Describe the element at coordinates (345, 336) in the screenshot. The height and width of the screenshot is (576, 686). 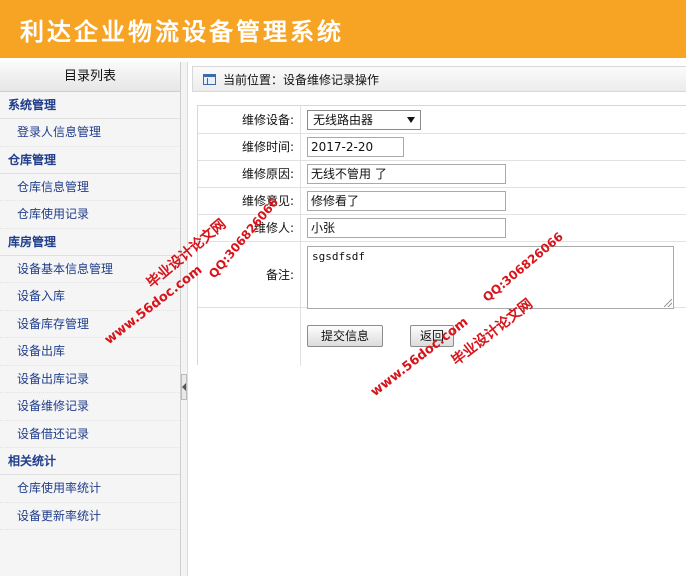
I see `submit-button: 提交信息` at that location.